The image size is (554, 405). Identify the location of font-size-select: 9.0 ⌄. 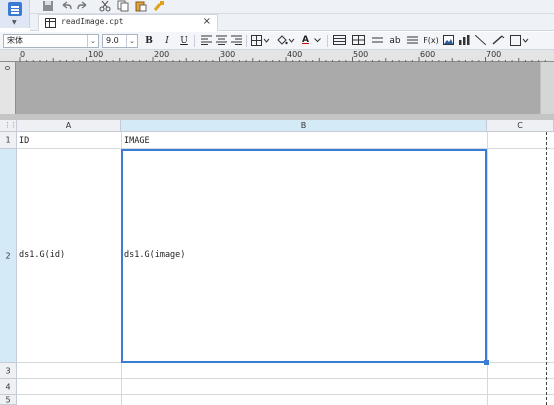
(120, 41).